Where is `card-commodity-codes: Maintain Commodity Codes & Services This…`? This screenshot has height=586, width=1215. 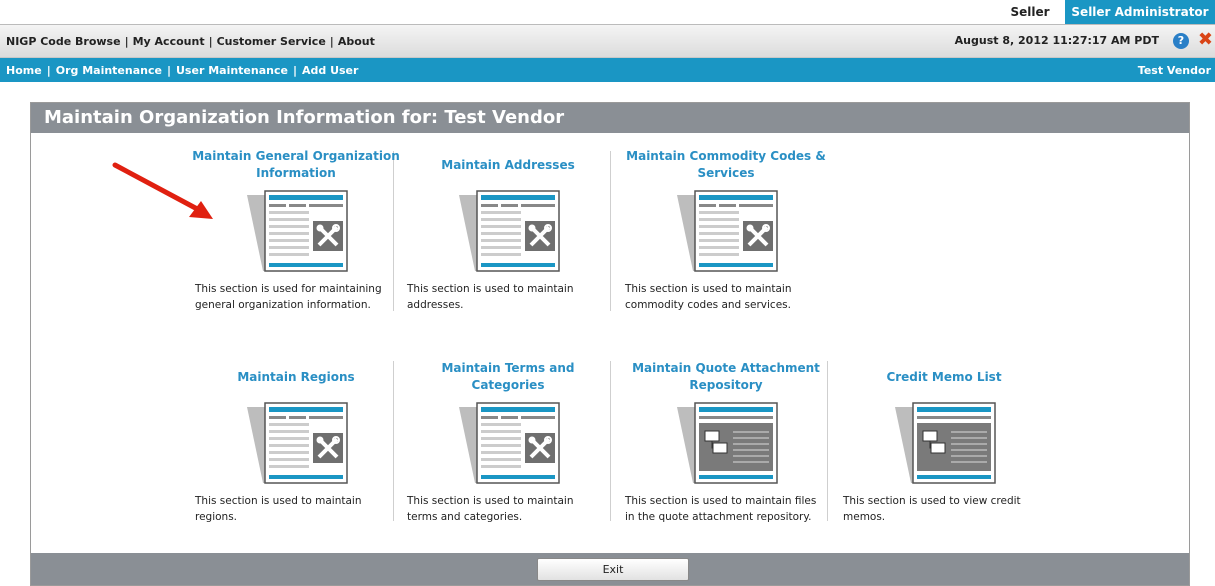 card-commodity-codes: Maintain Commodity Codes & Services This… is located at coordinates (726, 230).